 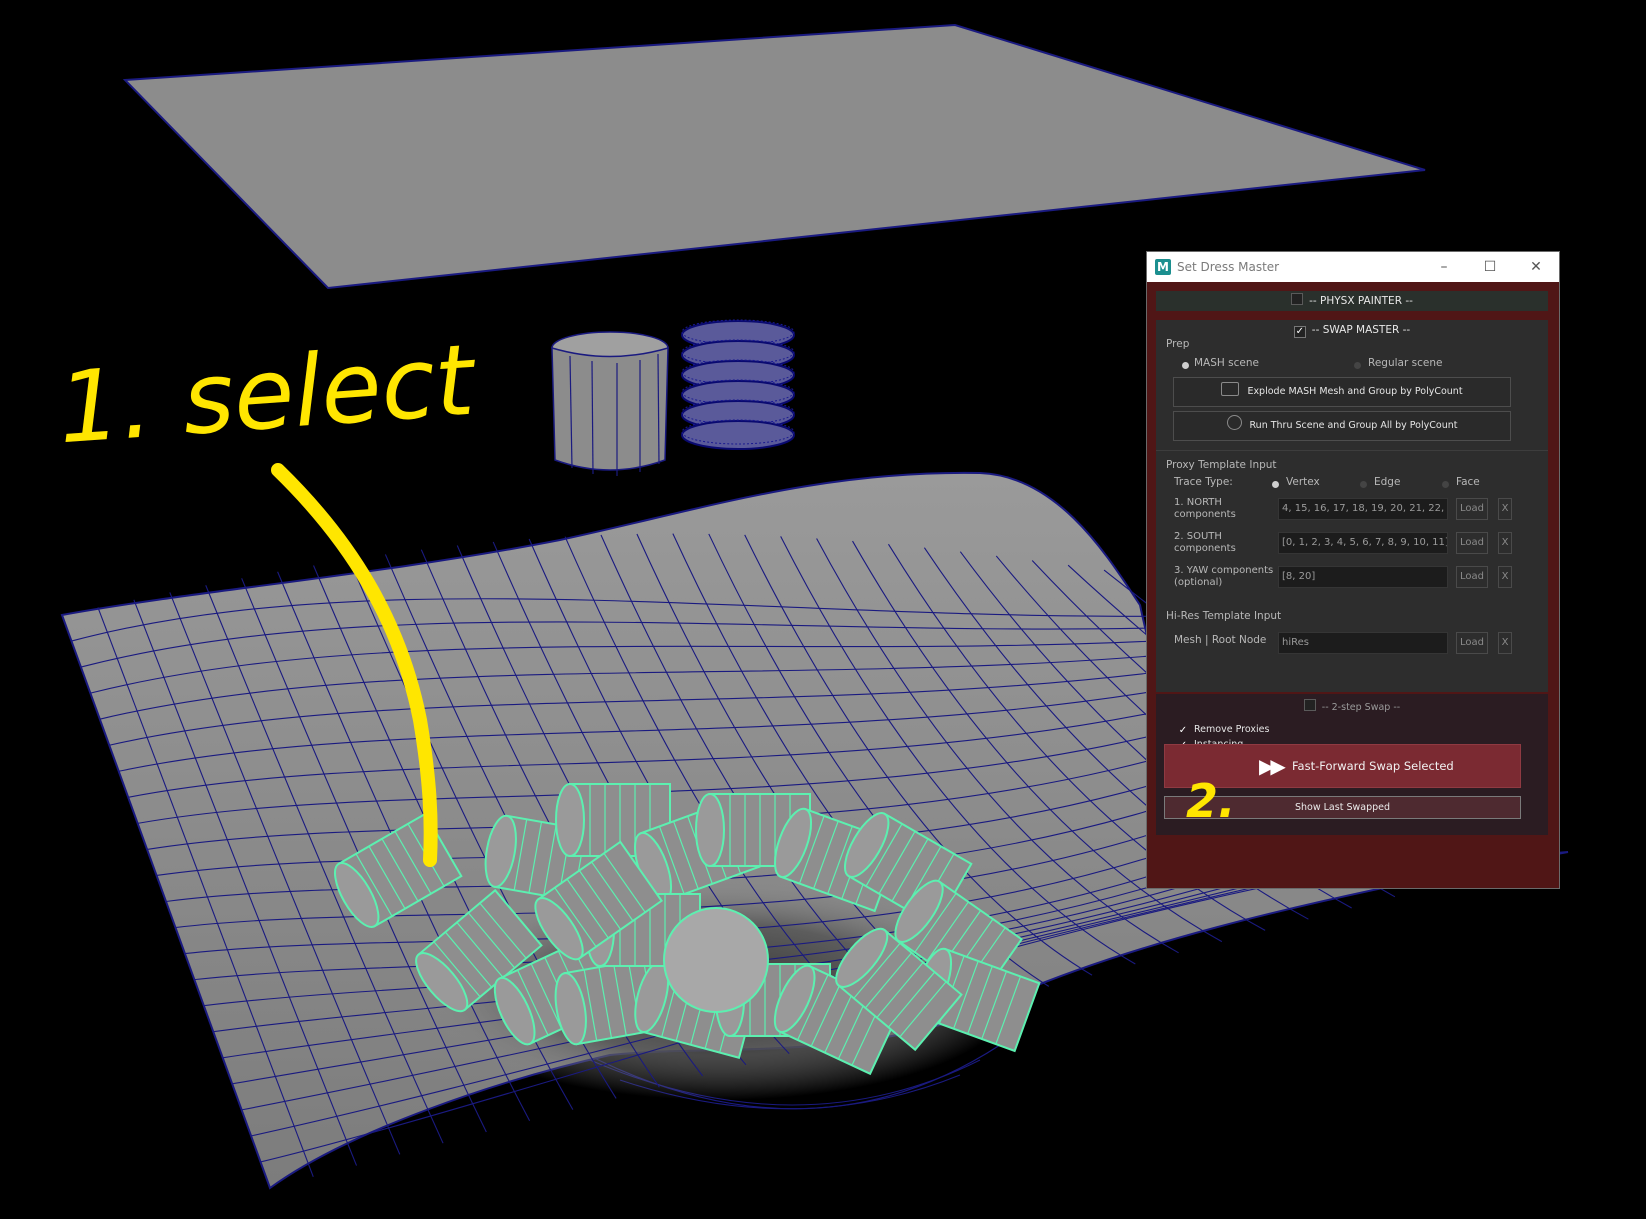 I want to click on physx-painter-checkbox, so click(x=1297, y=299).